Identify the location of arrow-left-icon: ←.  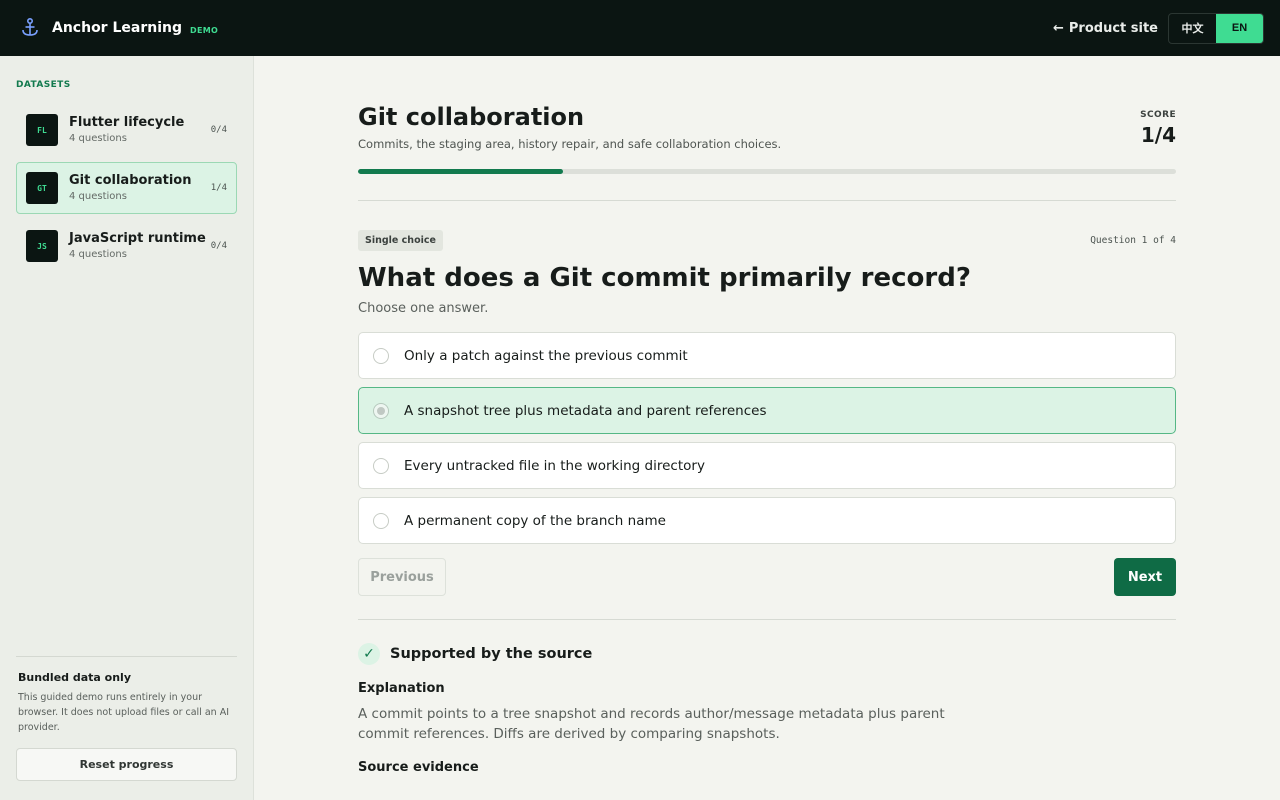
(1058, 28).